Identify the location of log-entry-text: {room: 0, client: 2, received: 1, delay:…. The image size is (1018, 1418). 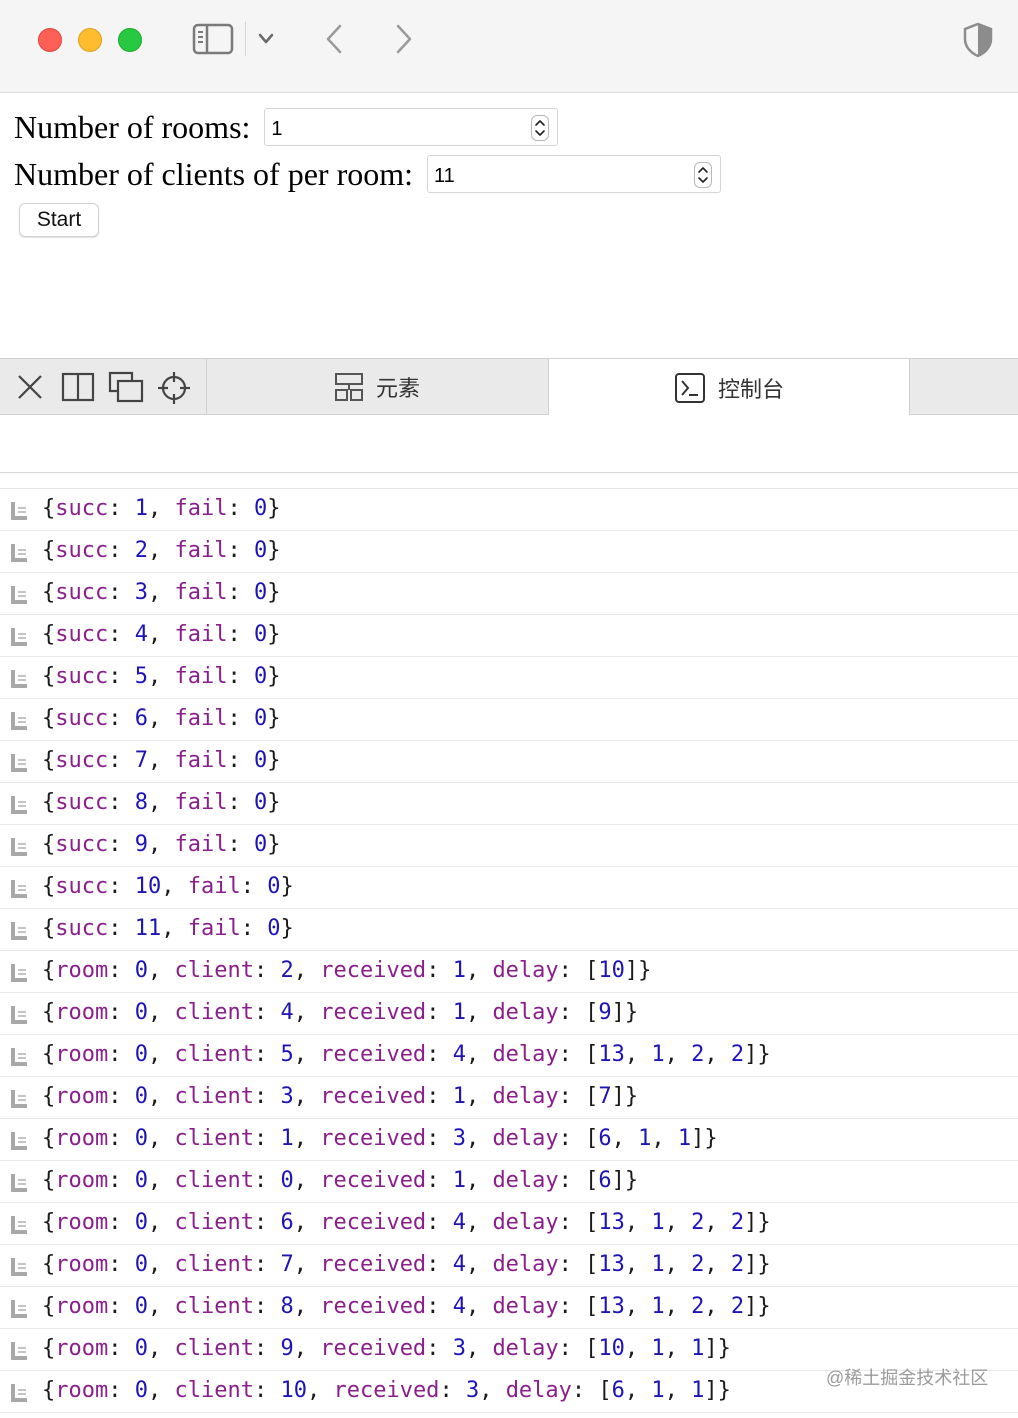
(346, 970).